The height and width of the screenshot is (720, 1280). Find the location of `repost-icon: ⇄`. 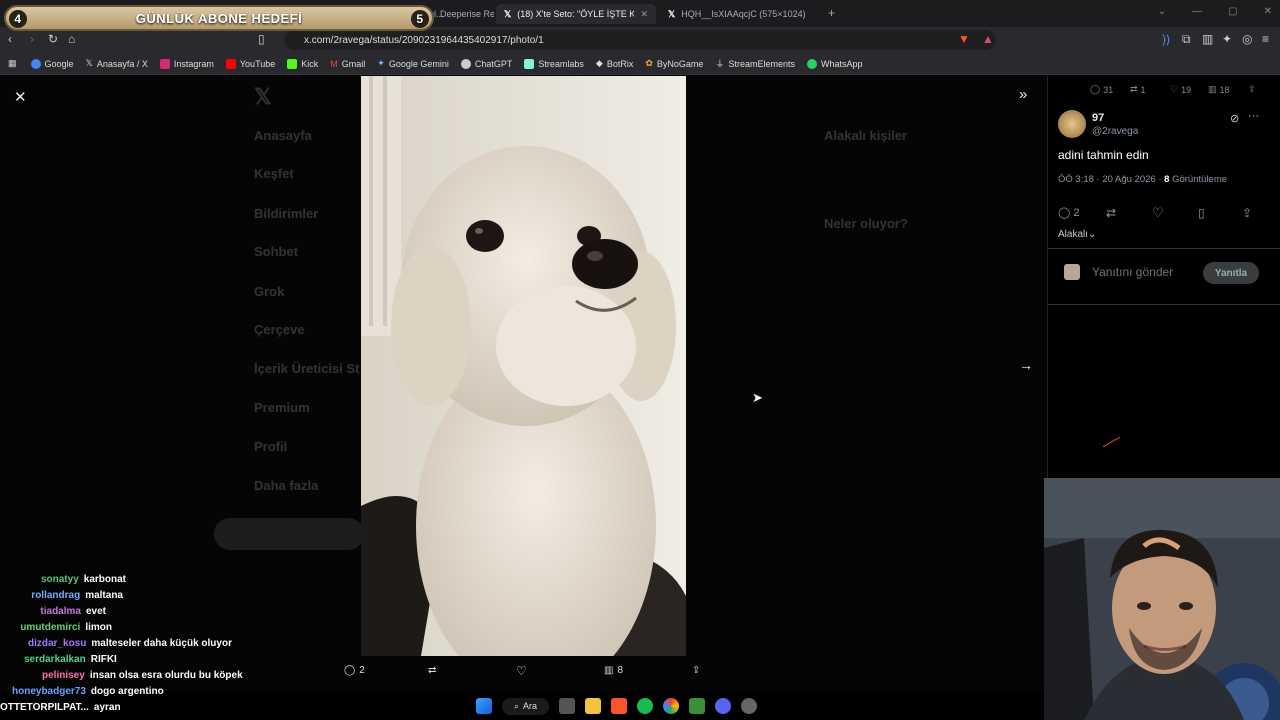

repost-icon: ⇄ is located at coordinates (1111, 213).